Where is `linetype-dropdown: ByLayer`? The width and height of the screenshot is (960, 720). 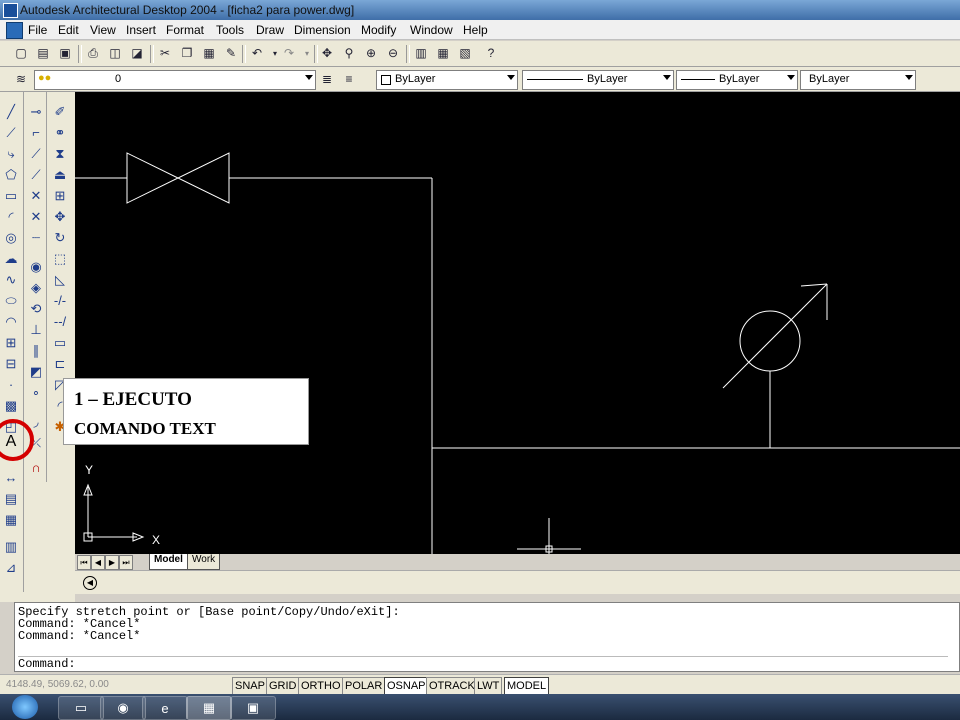
linetype-dropdown: ByLayer is located at coordinates (598, 80).